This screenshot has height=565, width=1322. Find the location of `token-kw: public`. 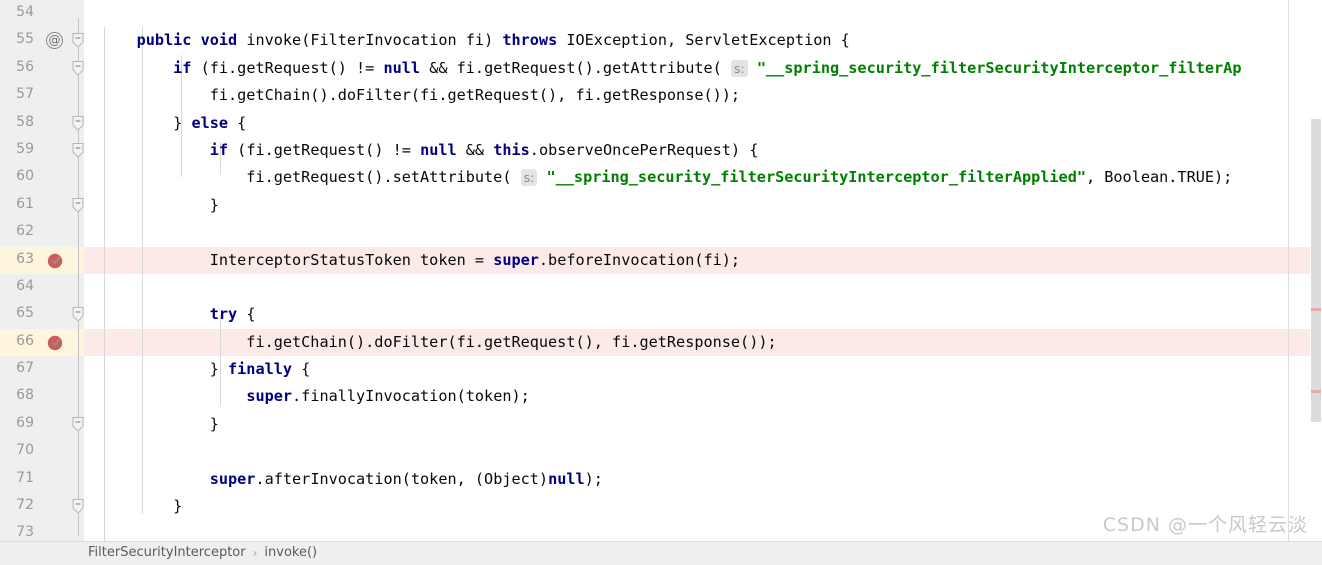

token-kw: public is located at coordinates (164, 40).